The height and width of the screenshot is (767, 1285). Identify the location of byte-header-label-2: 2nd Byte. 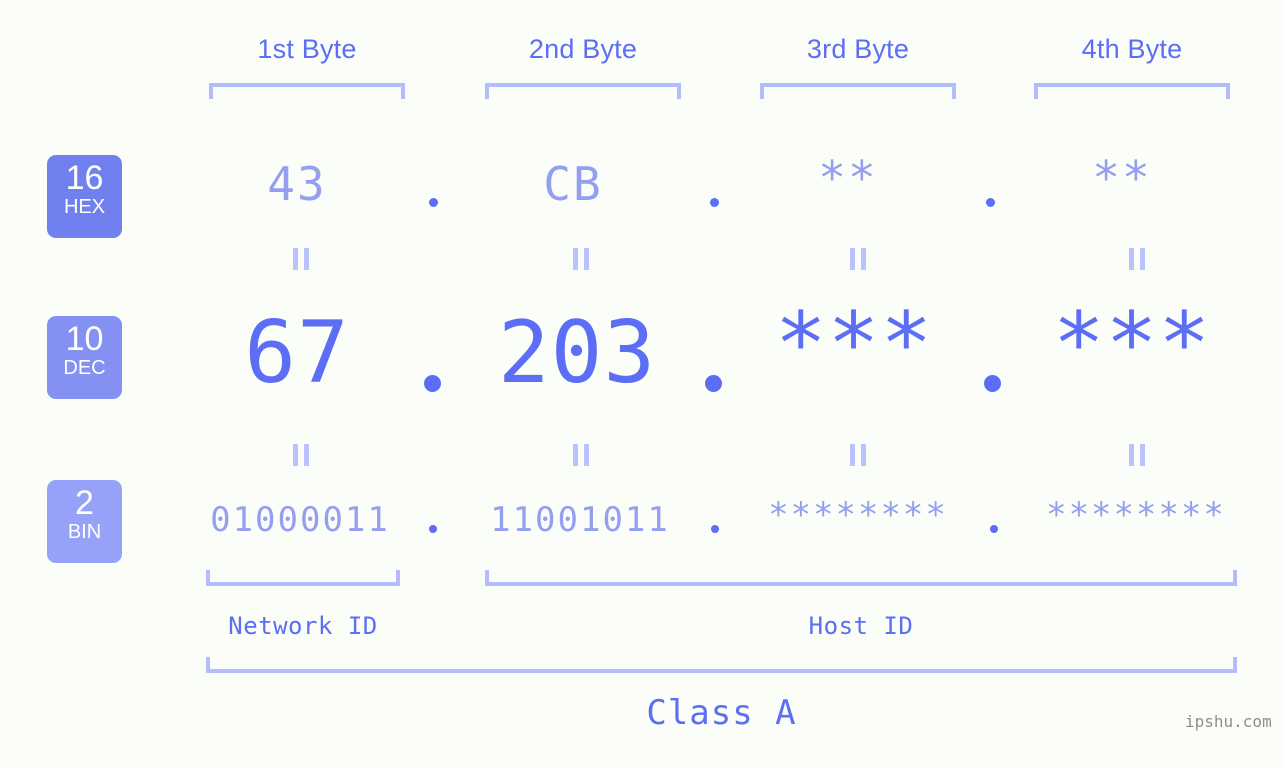
(583, 49).